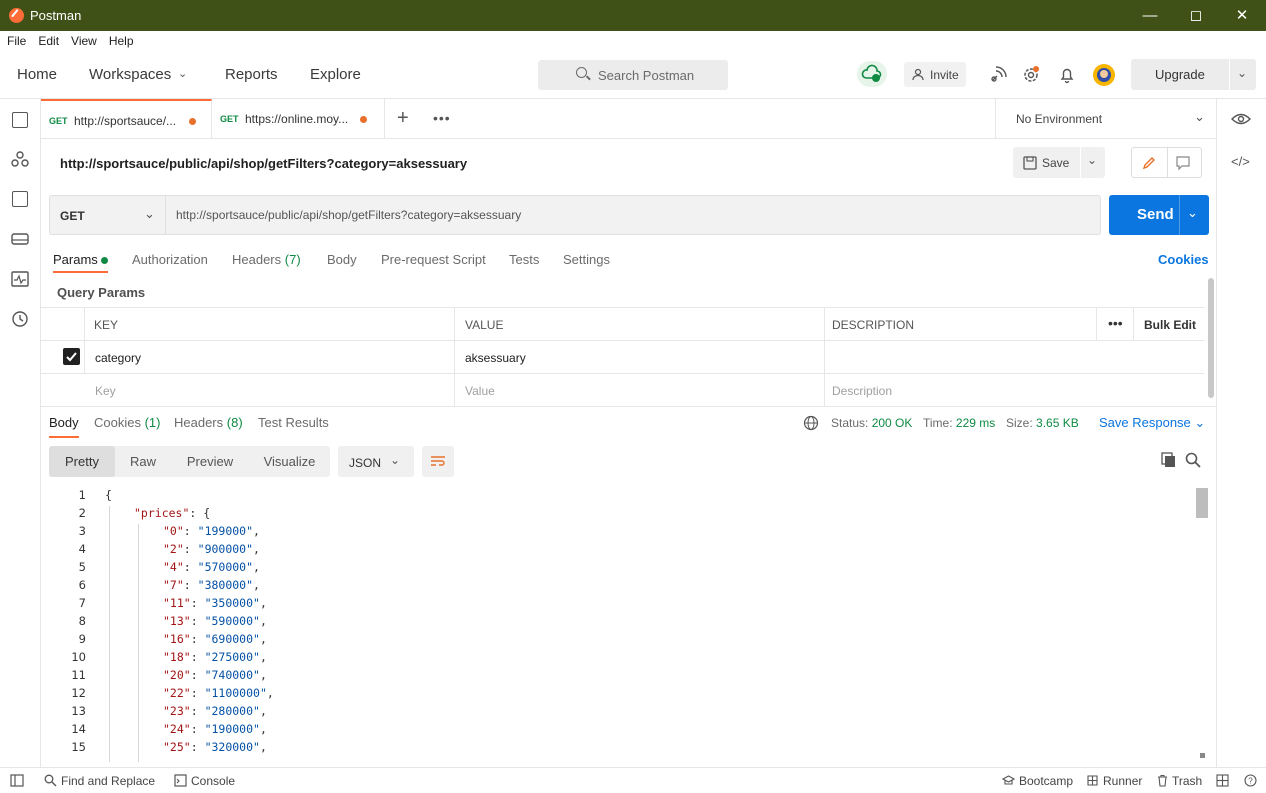 Image resolution: width=1266 pixels, height=793 pixels. Describe the element at coordinates (480, 391) in the screenshot. I see `value-placeholder: Value` at that location.